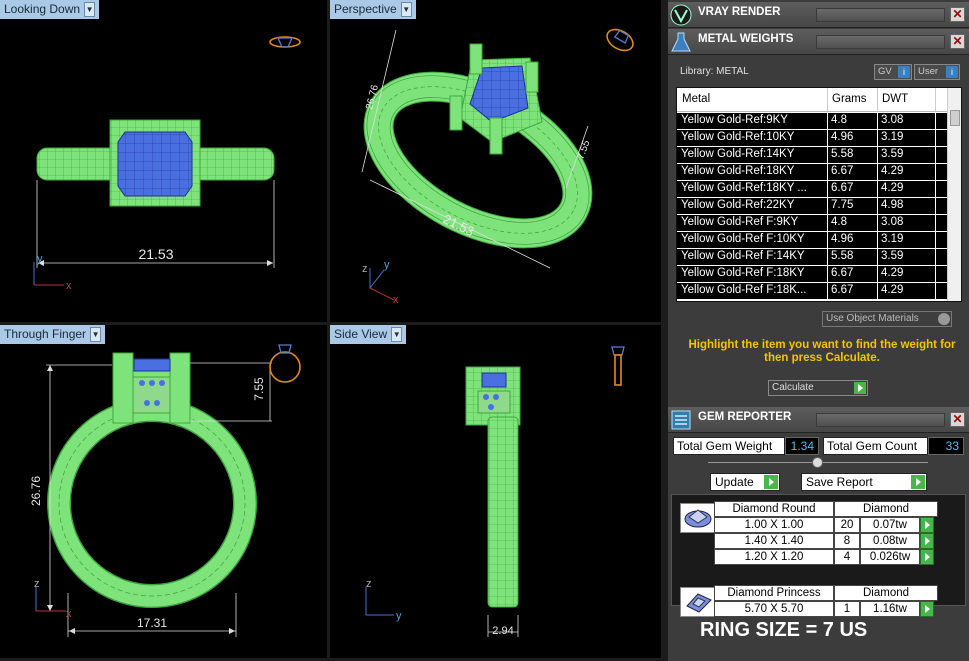 The image size is (969, 661). What do you see at coordinates (812, 172) in the screenshot?
I see `table-row: Yellow Gold-Ref:18KY 6.67 4.29` at bounding box center [812, 172].